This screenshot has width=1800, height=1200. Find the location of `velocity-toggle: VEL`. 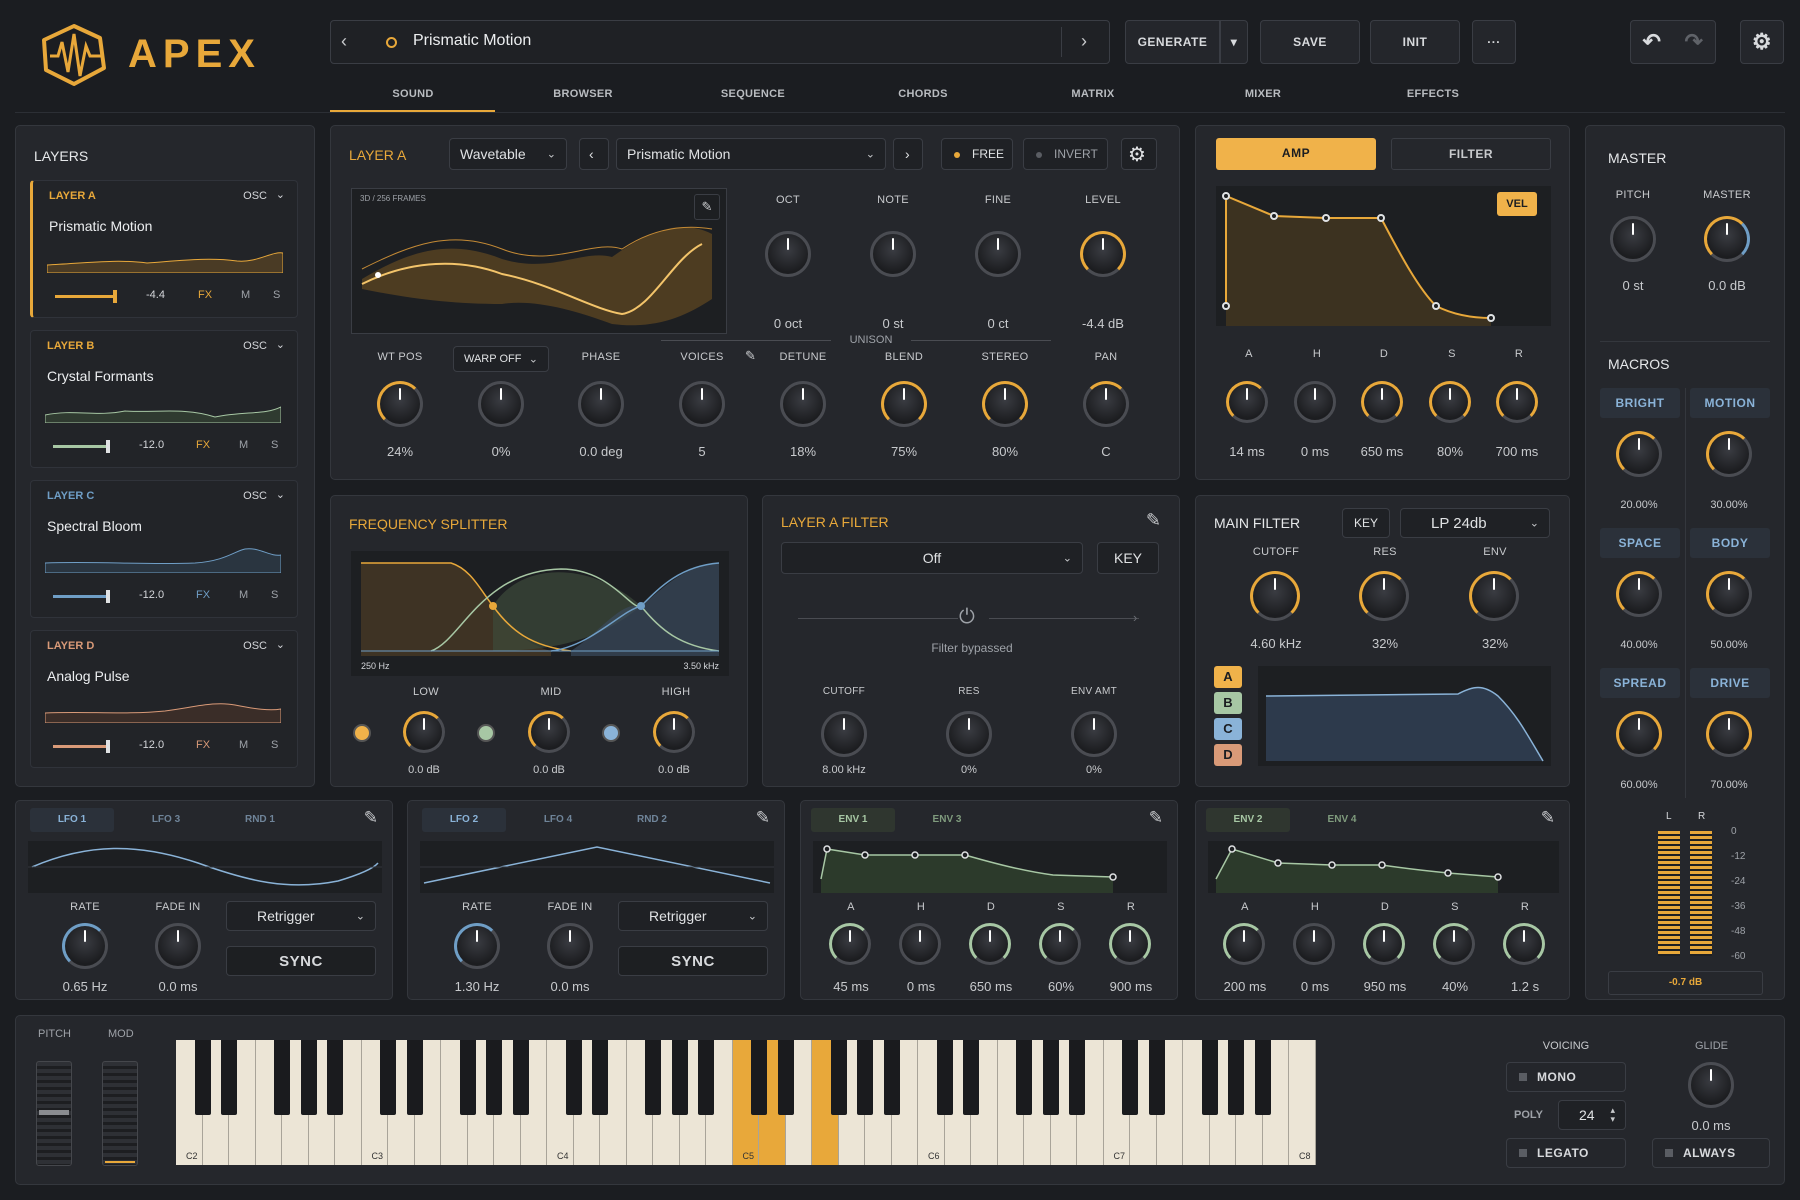

velocity-toggle: VEL is located at coordinates (1517, 204).